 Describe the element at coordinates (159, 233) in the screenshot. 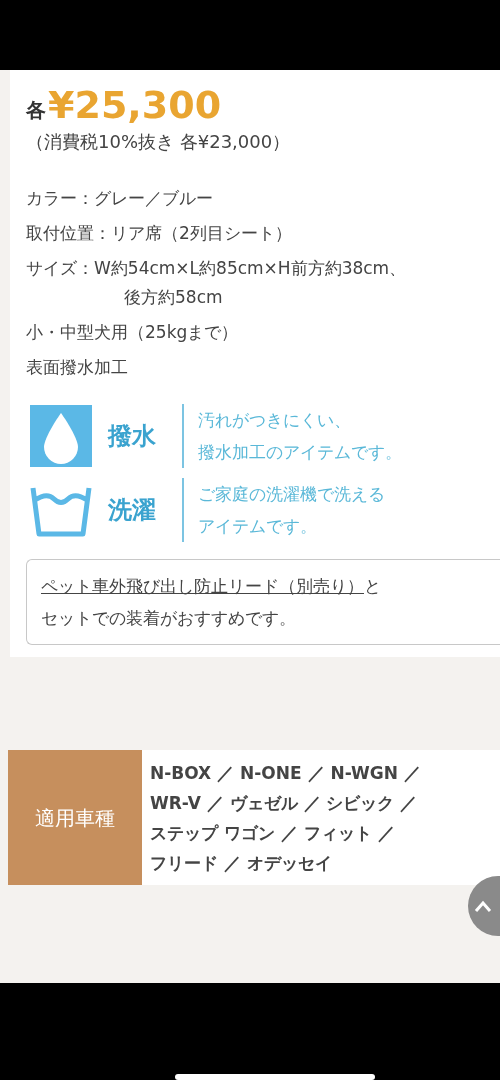

I see `spec-text: 取付位置：リア席（2列目シート）` at that location.